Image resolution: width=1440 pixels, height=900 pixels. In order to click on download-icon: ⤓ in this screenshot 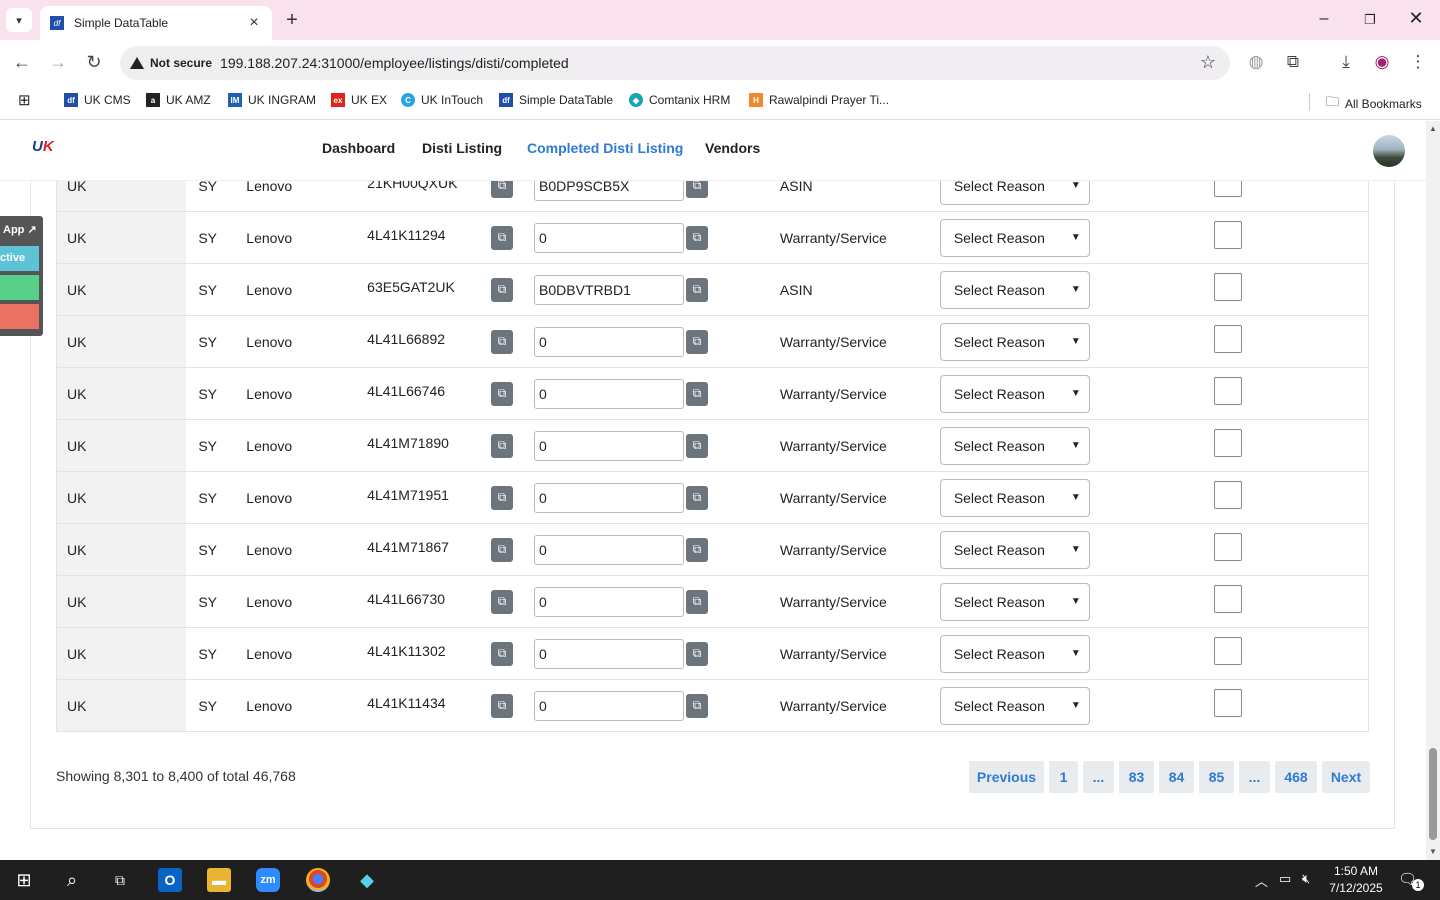, I will do `click(1346, 62)`.